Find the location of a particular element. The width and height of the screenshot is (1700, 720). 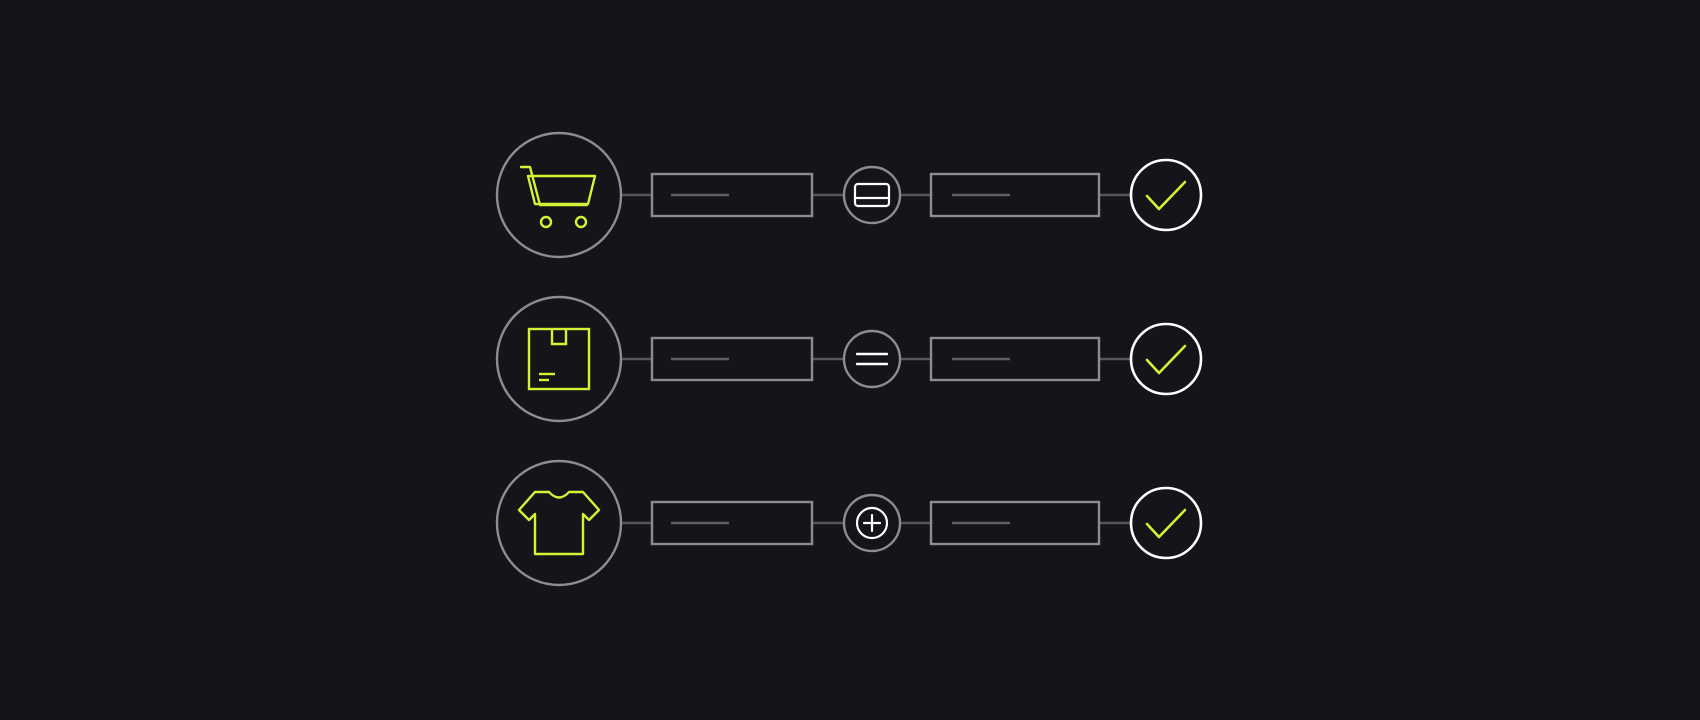

flow-row-cart is located at coordinates (849, 195).